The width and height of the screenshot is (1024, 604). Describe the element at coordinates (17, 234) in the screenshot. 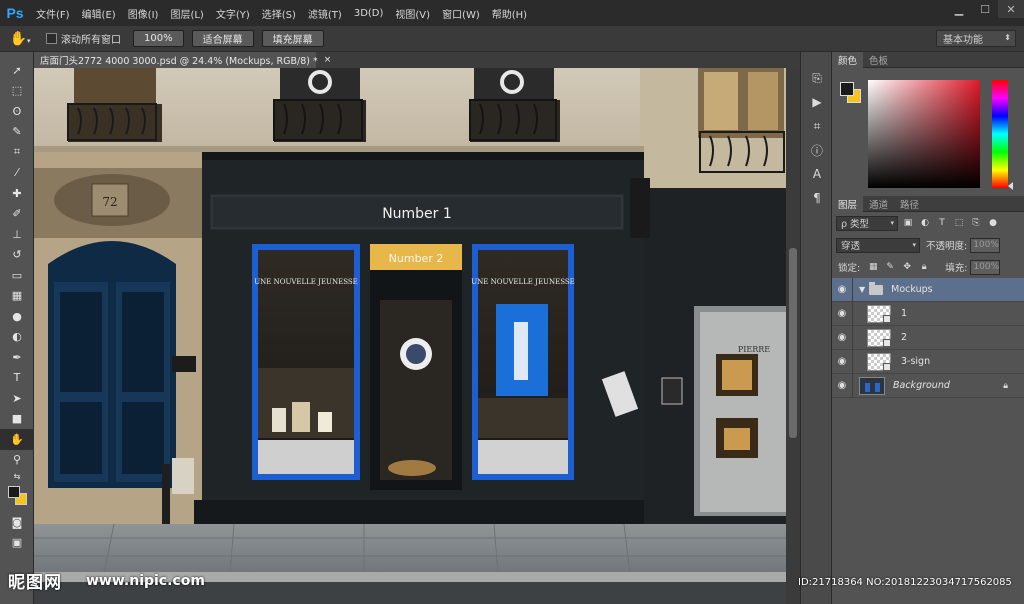

I see `clone-stamp-tool-icon: ⊥` at that location.